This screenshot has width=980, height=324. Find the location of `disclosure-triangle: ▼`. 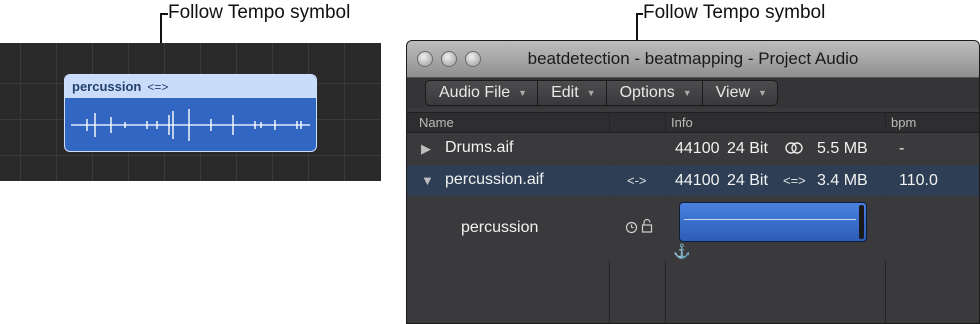

disclosure-triangle: ▼ is located at coordinates (427, 180).